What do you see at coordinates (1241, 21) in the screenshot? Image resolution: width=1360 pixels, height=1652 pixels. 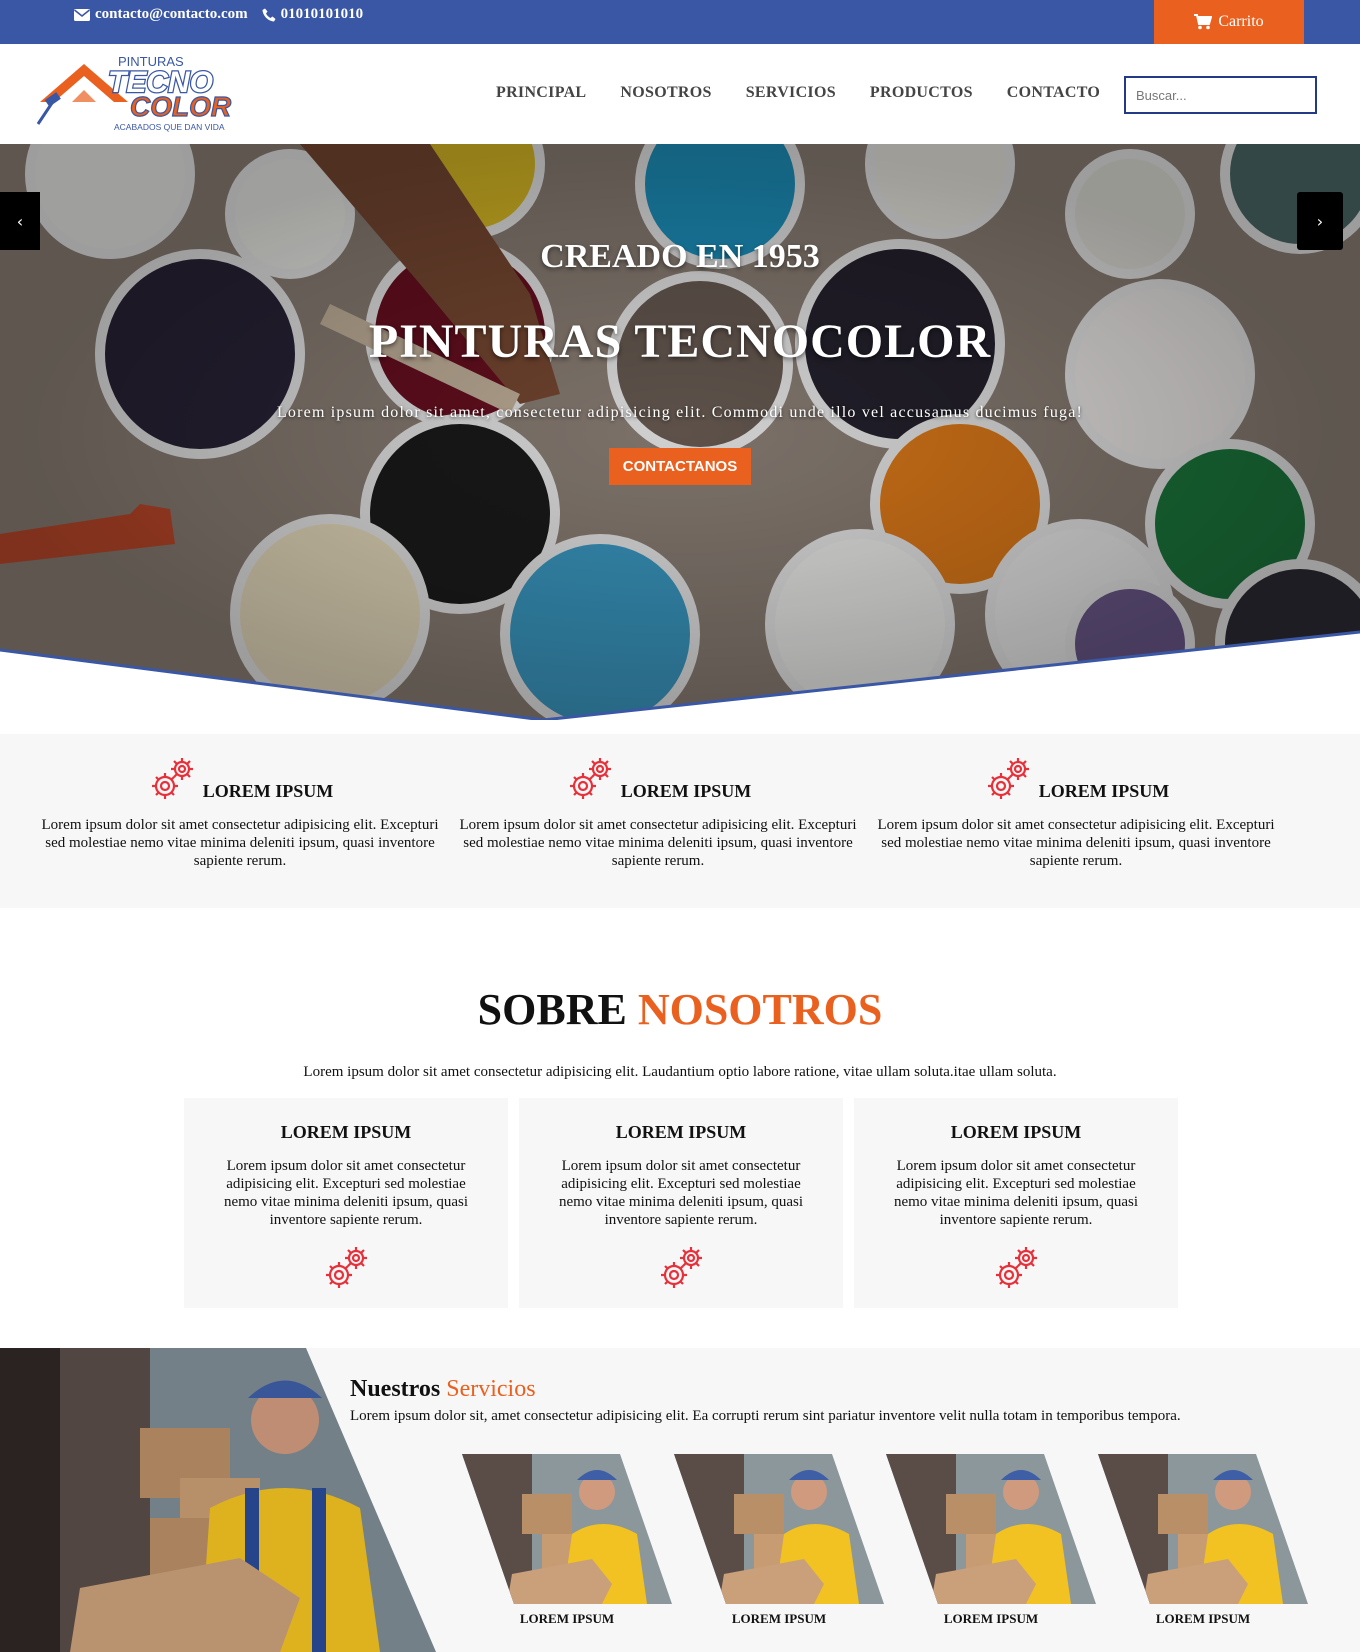 I see `cart-label: Carrito` at bounding box center [1241, 21].